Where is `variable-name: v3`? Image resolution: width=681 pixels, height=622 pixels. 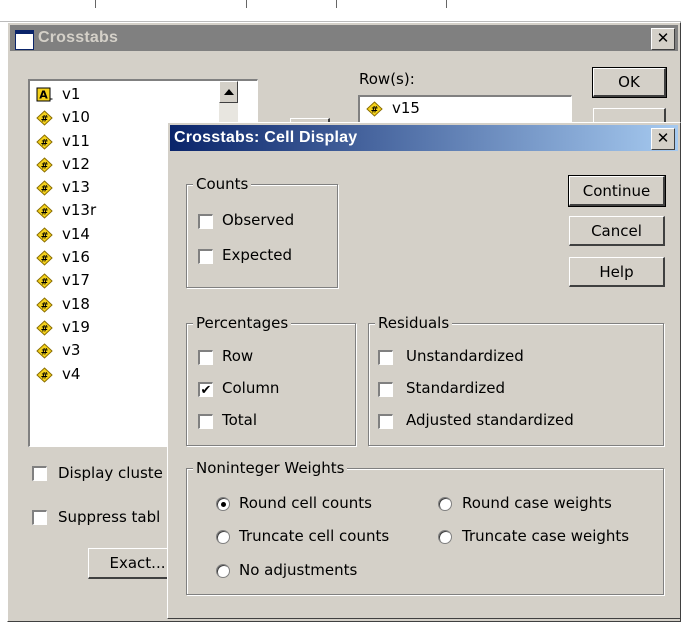 variable-name: v3 is located at coordinates (71, 350).